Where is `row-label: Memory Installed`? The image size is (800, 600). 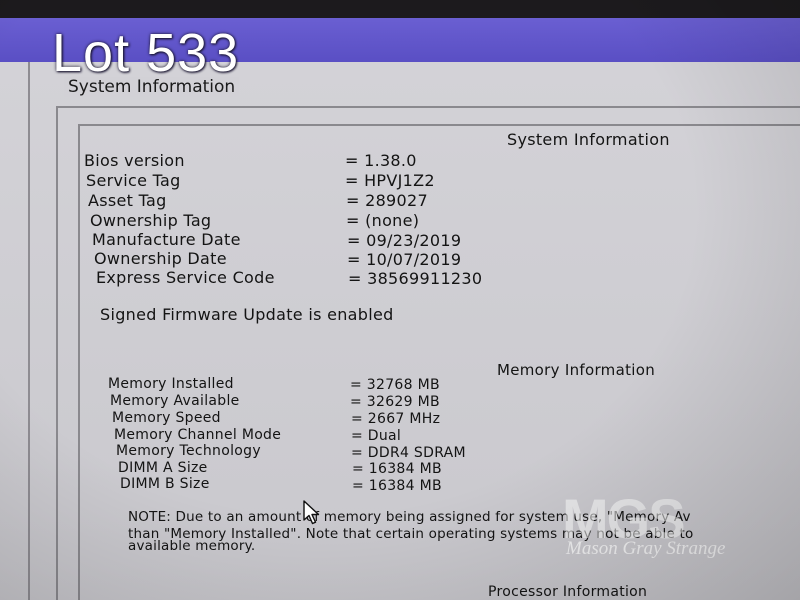 row-label: Memory Installed is located at coordinates (171, 384).